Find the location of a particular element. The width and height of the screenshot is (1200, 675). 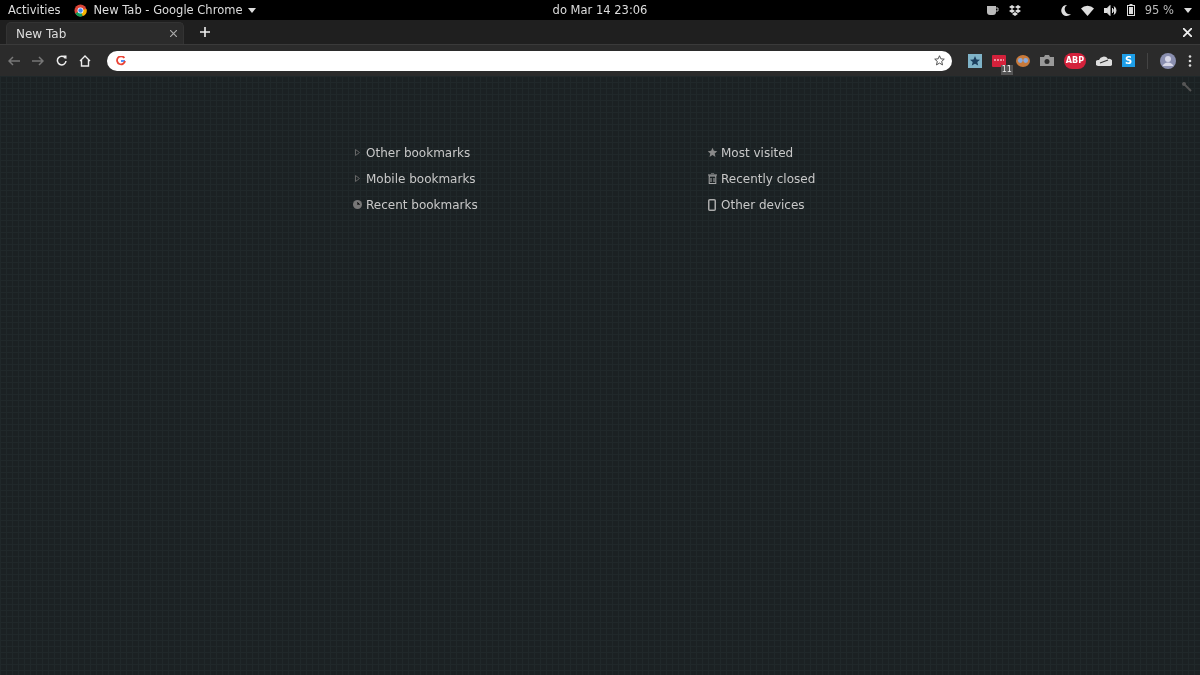

home-icon is located at coordinates (85, 60).